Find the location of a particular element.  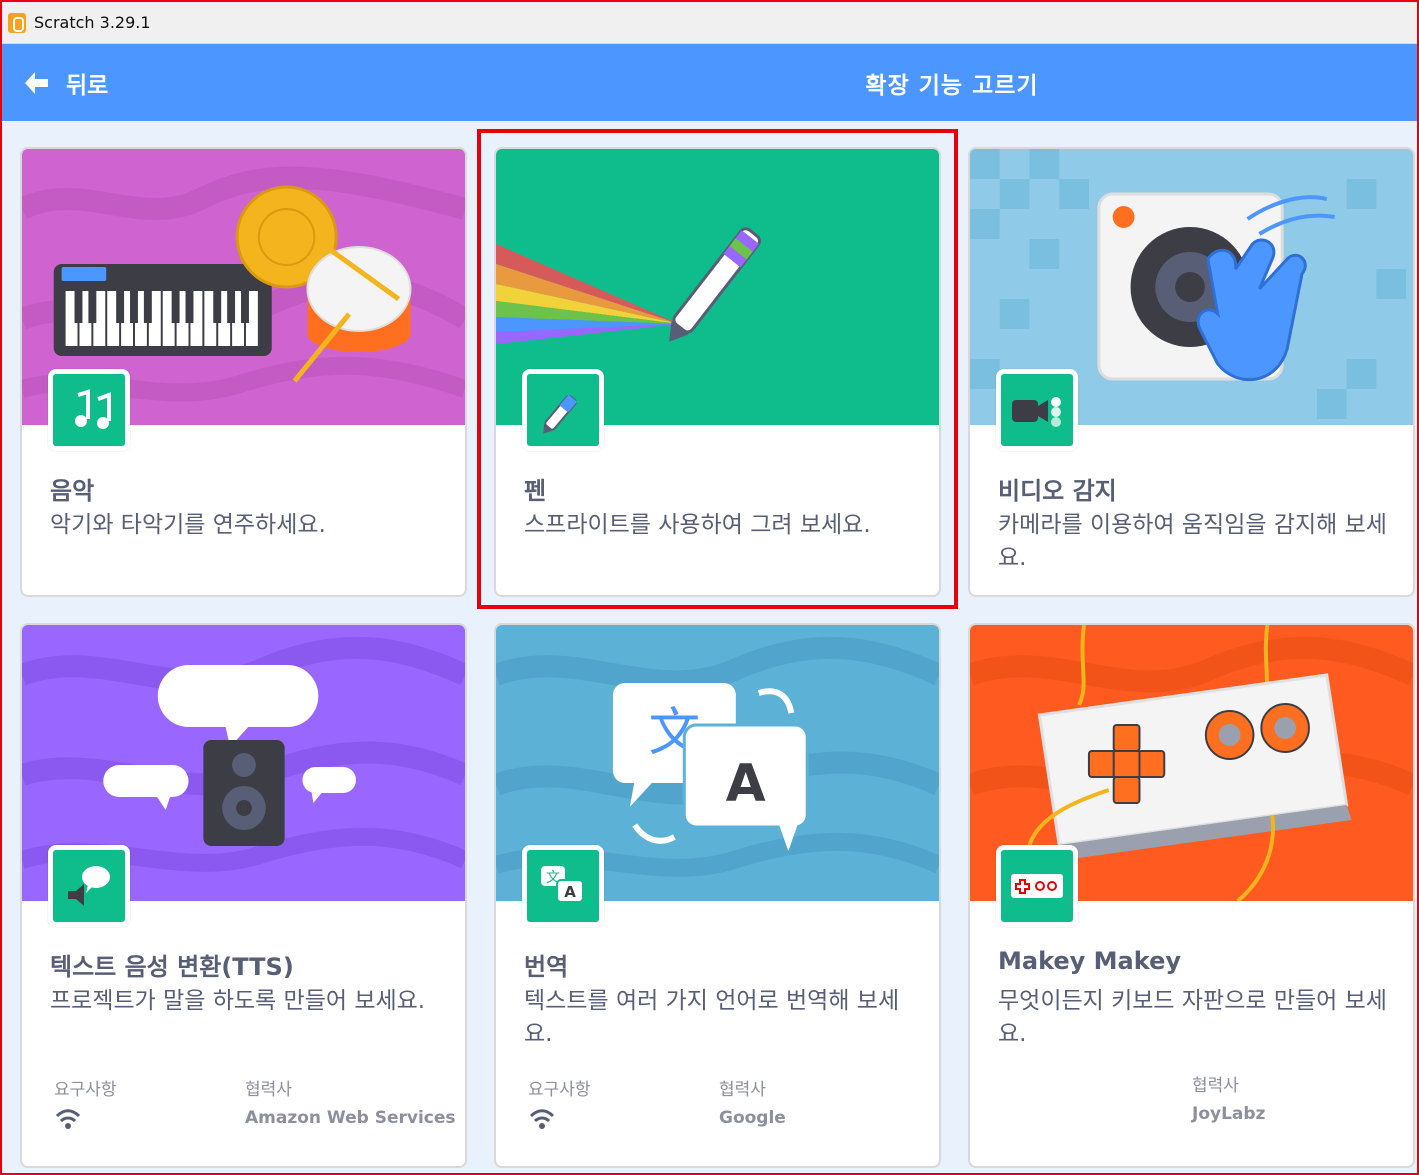

makey-makey-icon is located at coordinates (1037, 886).